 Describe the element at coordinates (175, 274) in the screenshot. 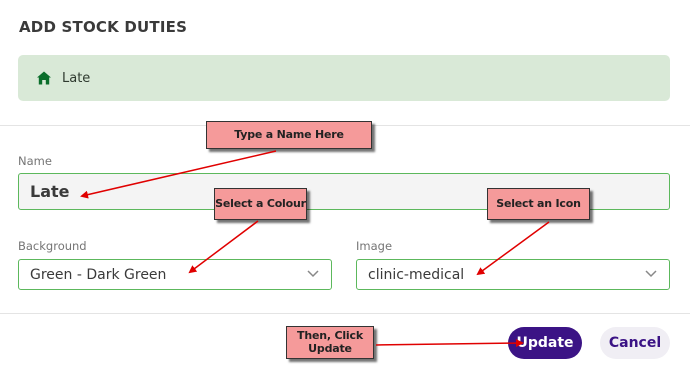

I see `background-select: Green - Dark Green` at that location.